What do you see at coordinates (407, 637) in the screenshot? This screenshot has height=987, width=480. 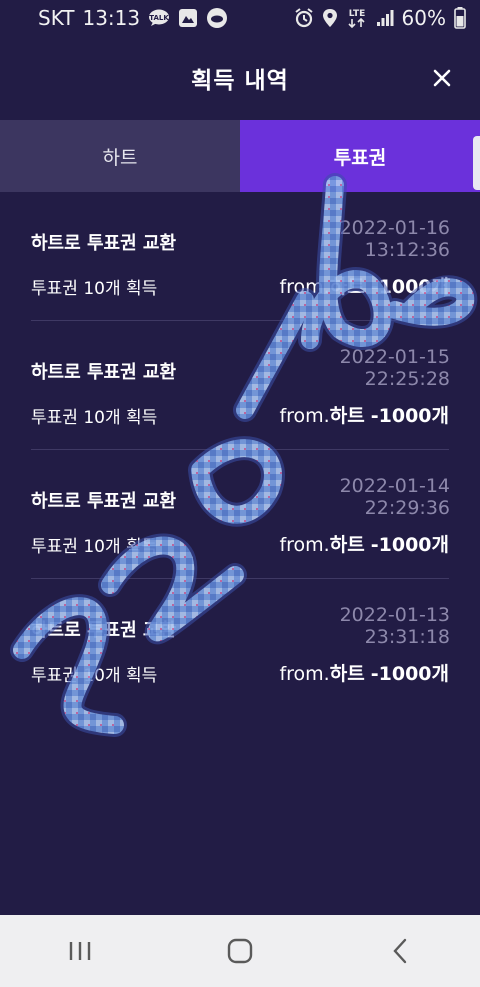 I see `item-time: 23:31:18` at bounding box center [407, 637].